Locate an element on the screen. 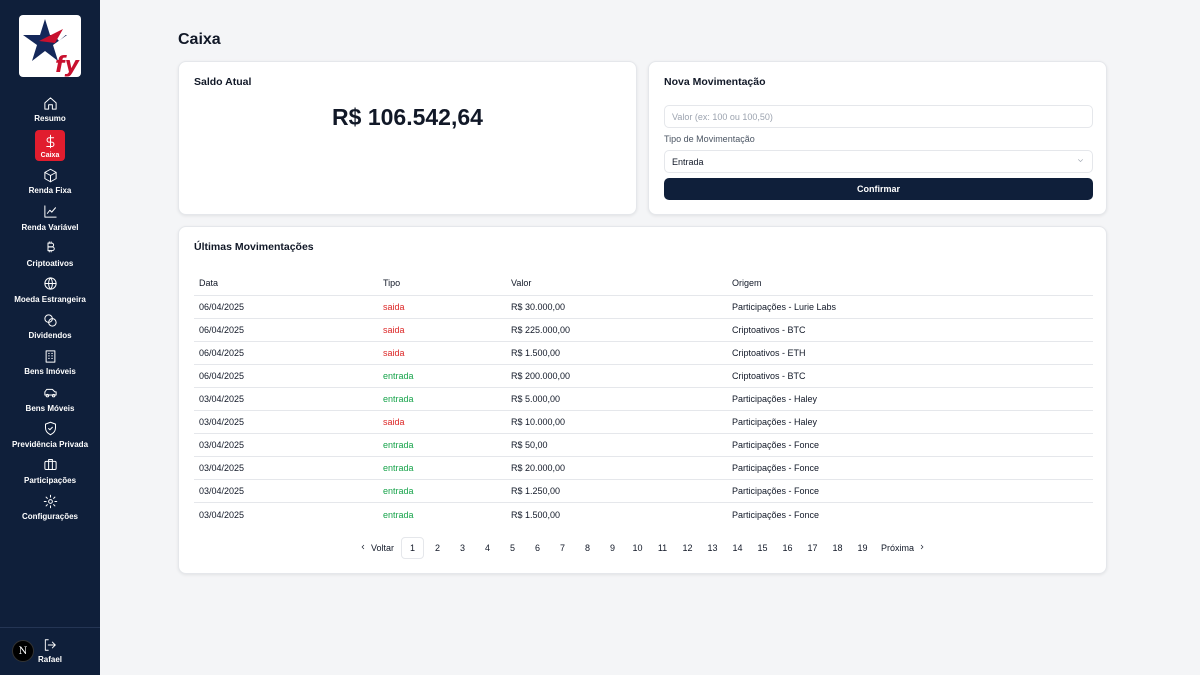  sidebar-item-caixa: Caixa is located at coordinates (50, 146).